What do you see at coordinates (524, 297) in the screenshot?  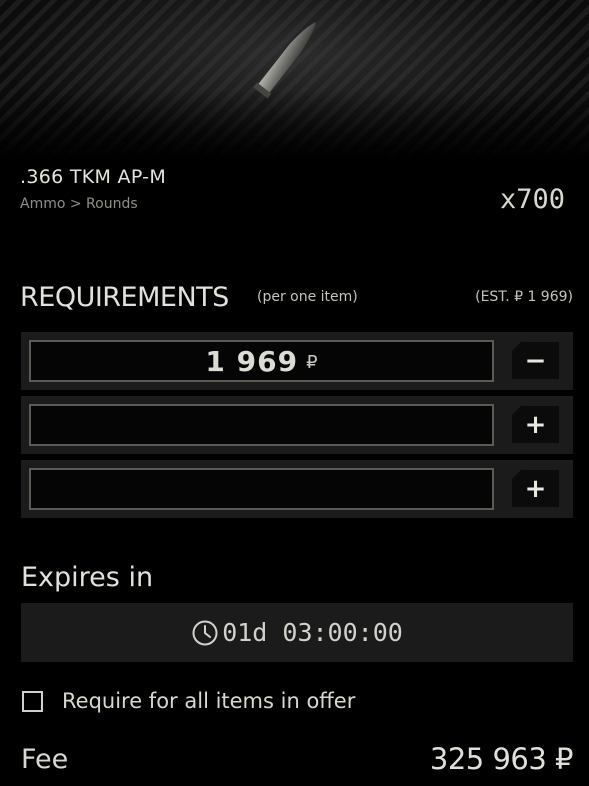 I see `requirements-estimate: (EST. ₽ 1 969)` at bounding box center [524, 297].